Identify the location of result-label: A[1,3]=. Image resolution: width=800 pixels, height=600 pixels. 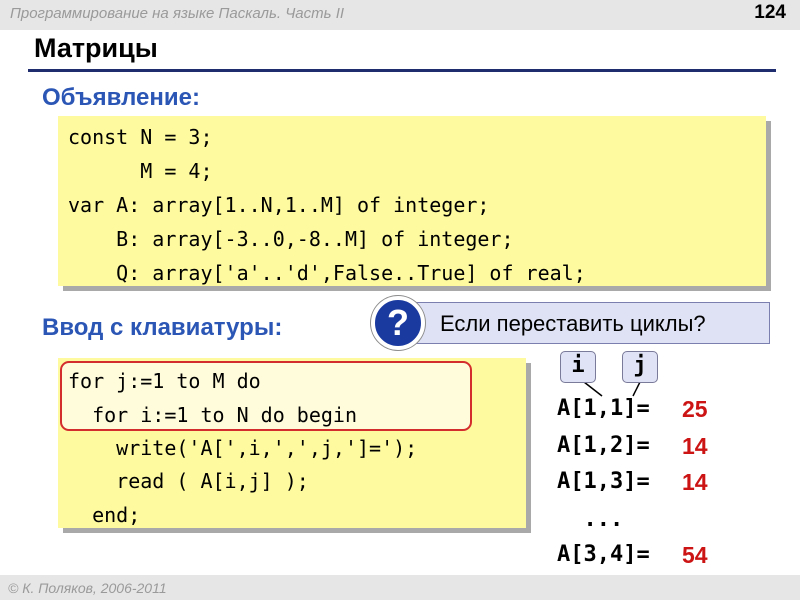
(603, 481).